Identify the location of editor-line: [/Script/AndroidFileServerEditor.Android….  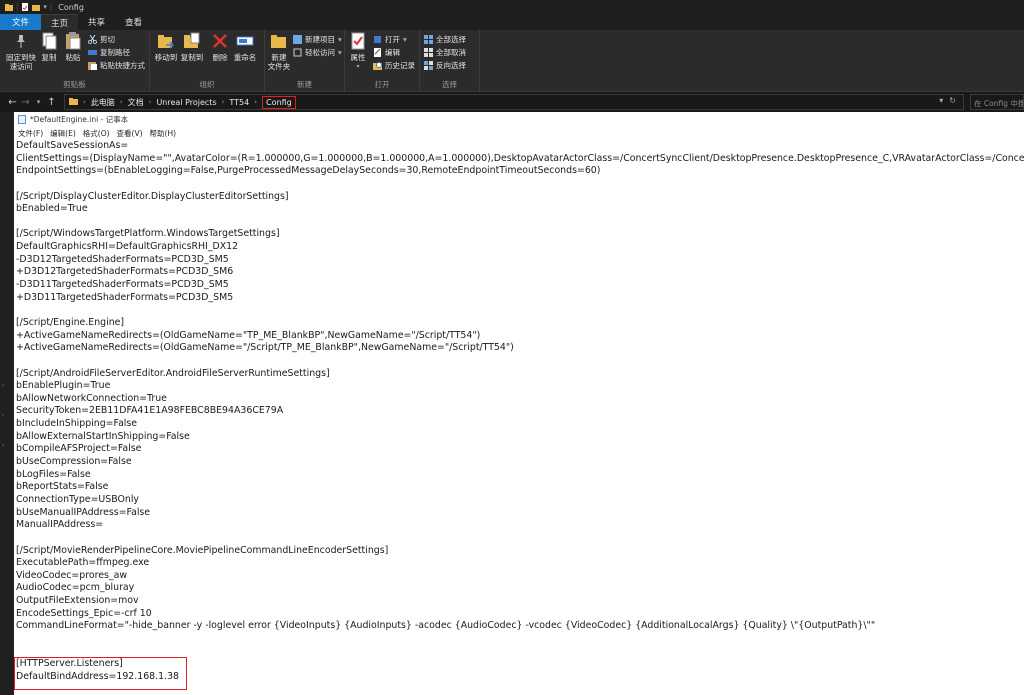
(173, 373).